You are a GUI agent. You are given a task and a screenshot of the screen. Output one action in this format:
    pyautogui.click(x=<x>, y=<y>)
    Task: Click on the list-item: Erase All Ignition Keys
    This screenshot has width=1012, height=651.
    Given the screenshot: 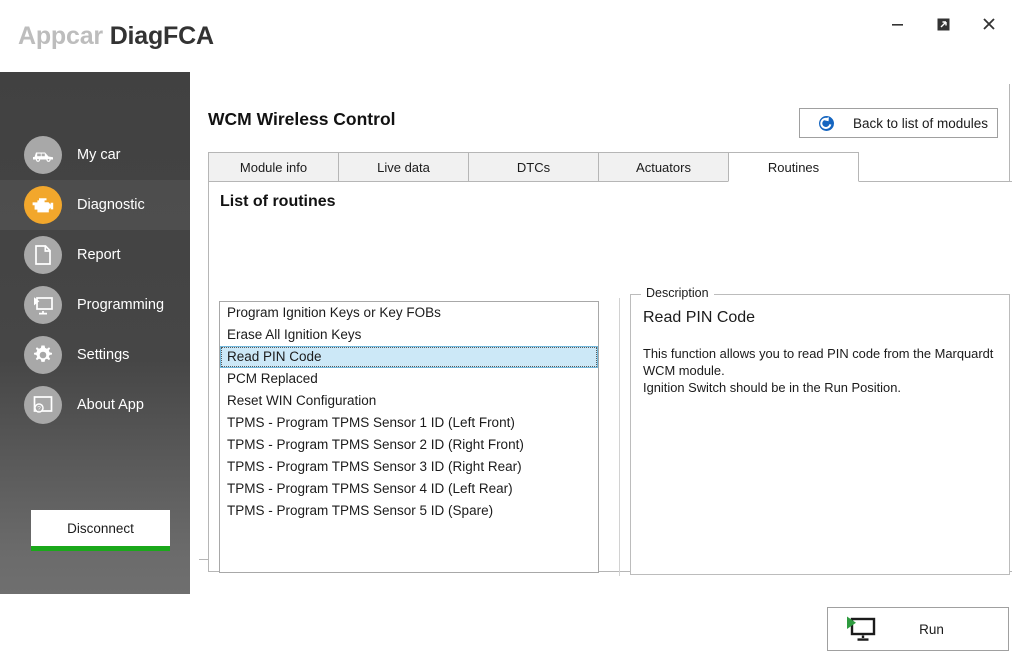 What is the action you would take?
    pyautogui.click(x=409, y=335)
    